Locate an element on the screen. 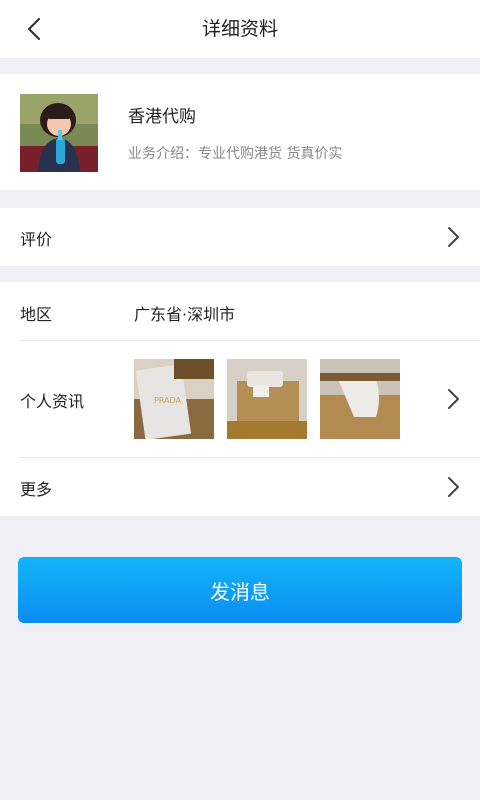 Image resolution: width=480 pixels, height=800 pixels. page-title: 详细资料 is located at coordinates (239, 29).